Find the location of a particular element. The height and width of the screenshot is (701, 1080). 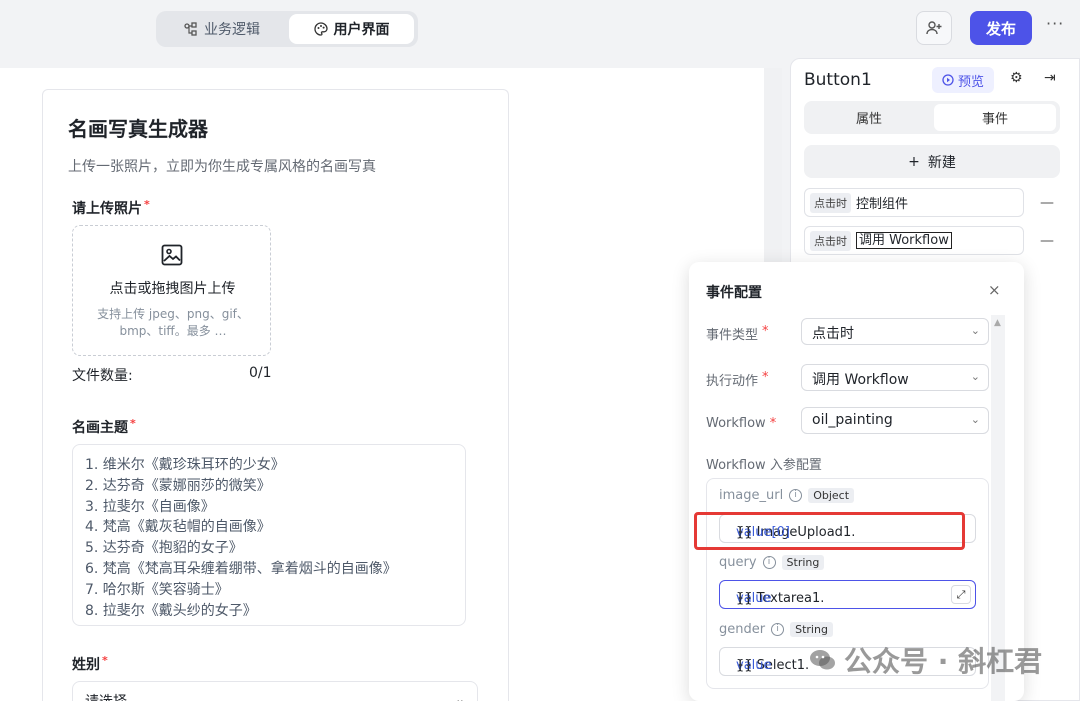

tab-properties: 属性 is located at coordinates (869, 117).